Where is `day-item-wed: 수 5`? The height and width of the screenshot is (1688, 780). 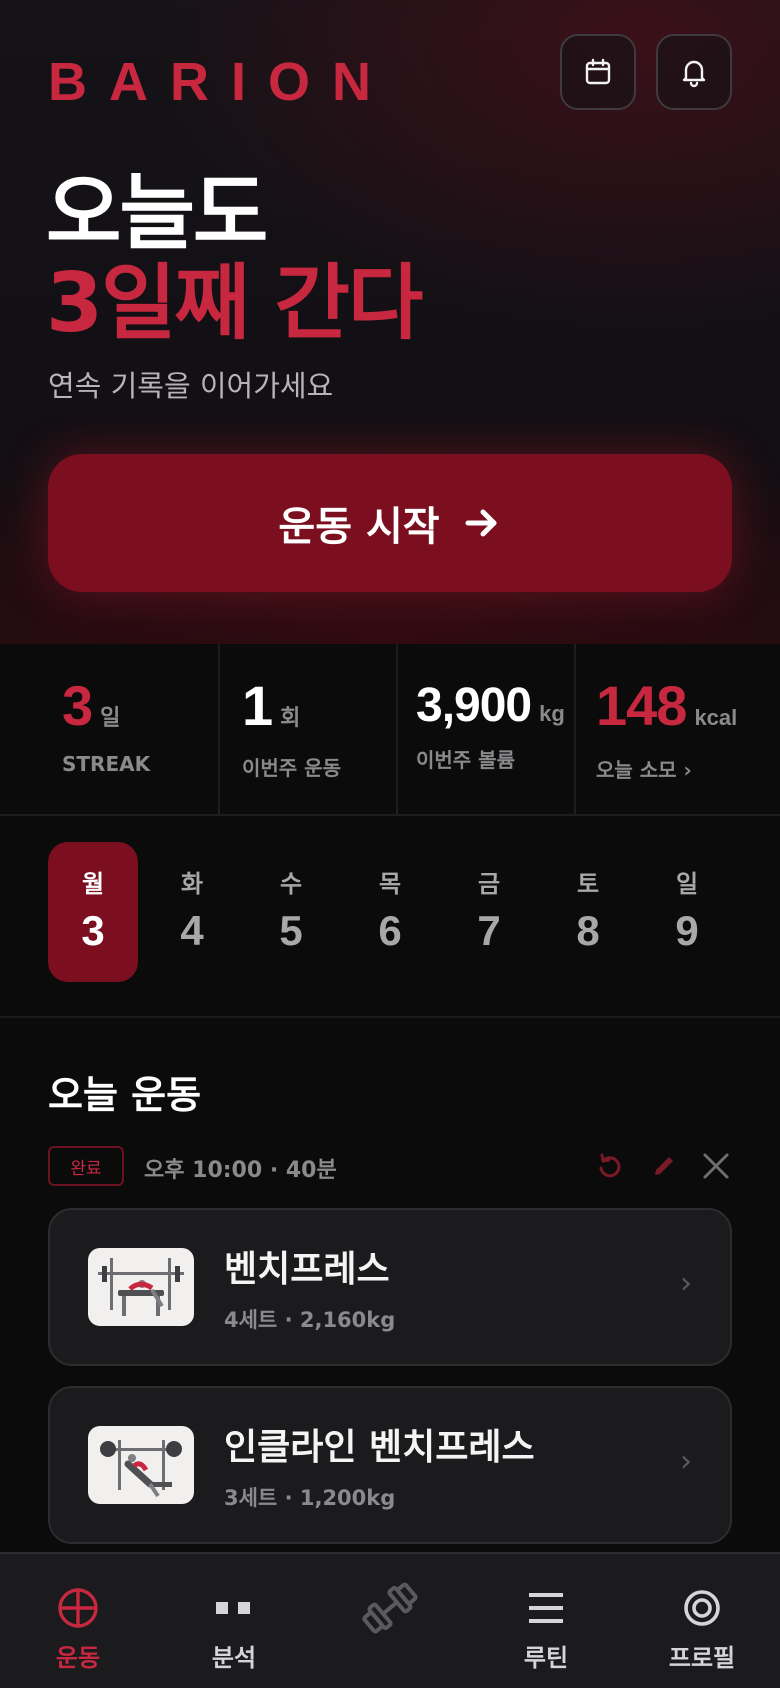
day-item-wed: 수 5 is located at coordinates (291, 912).